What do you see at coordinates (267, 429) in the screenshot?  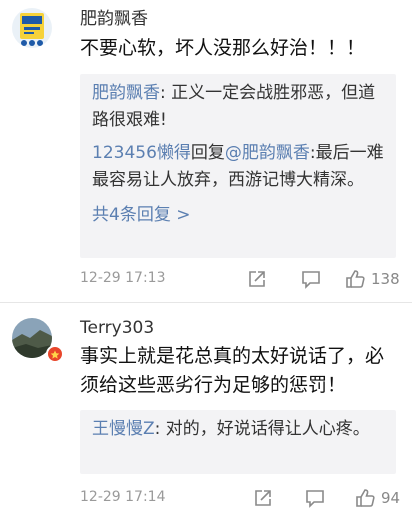 I see `reply-text: 对的，好说话得让人心疼。` at bounding box center [267, 429].